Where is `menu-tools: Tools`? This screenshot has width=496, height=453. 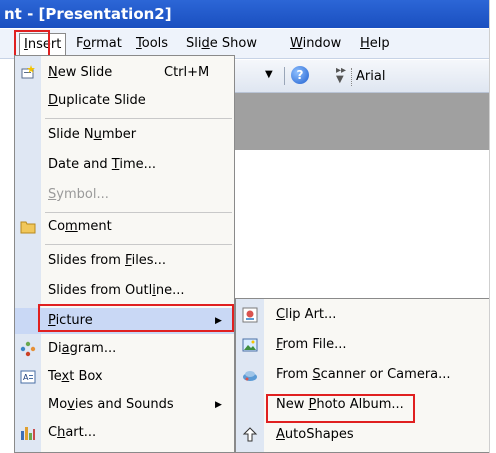 menu-tools: Tools is located at coordinates (152, 44).